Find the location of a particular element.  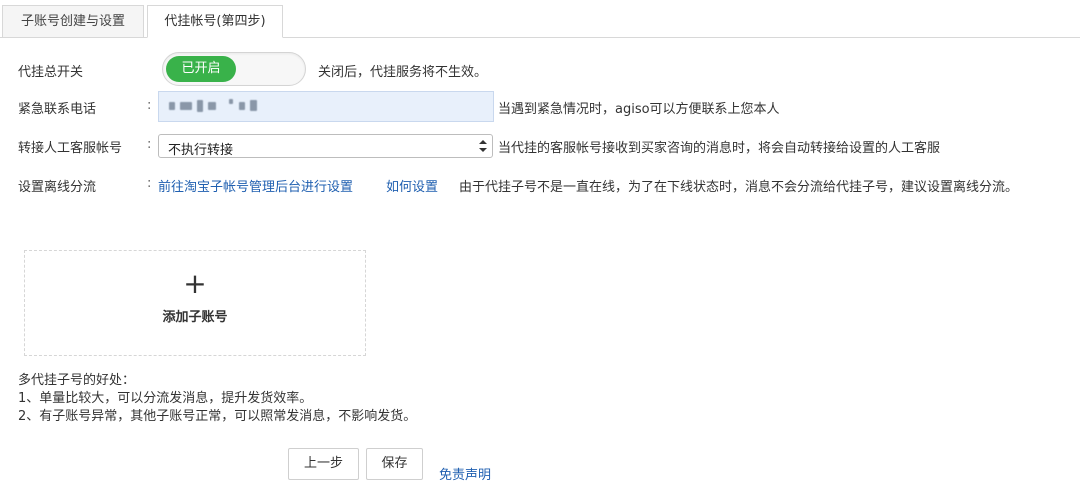

benefit-item: 1、单量比较大，可以分流发消息，提升发货效率。 is located at coordinates (165, 398).